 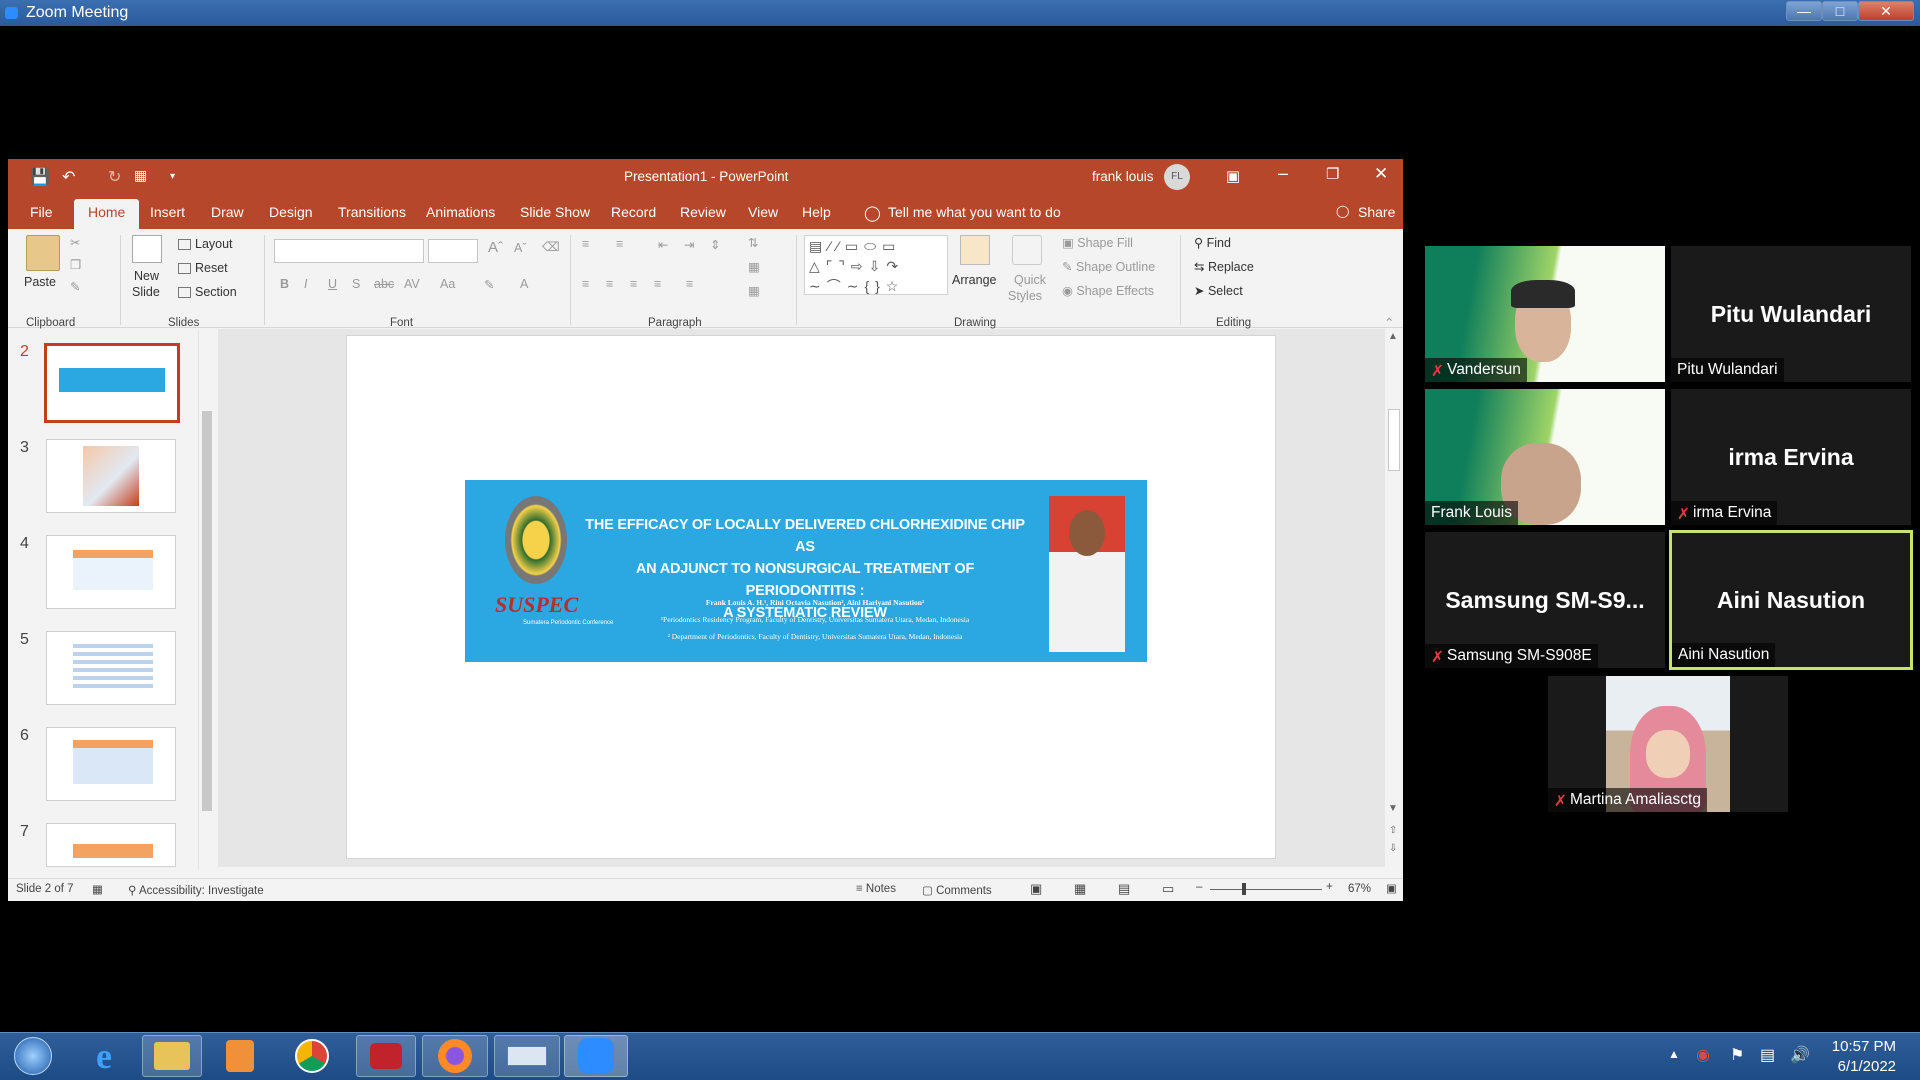 I want to click on tab-help: Help, so click(x=816, y=212).